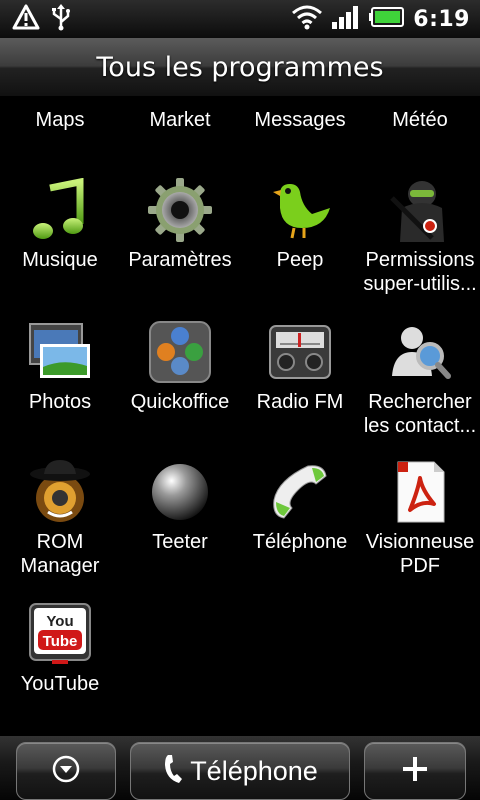 The image size is (480, 800). Describe the element at coordinates (173, 771) in the screenshot. I see `phone-handset-icon` at that location.